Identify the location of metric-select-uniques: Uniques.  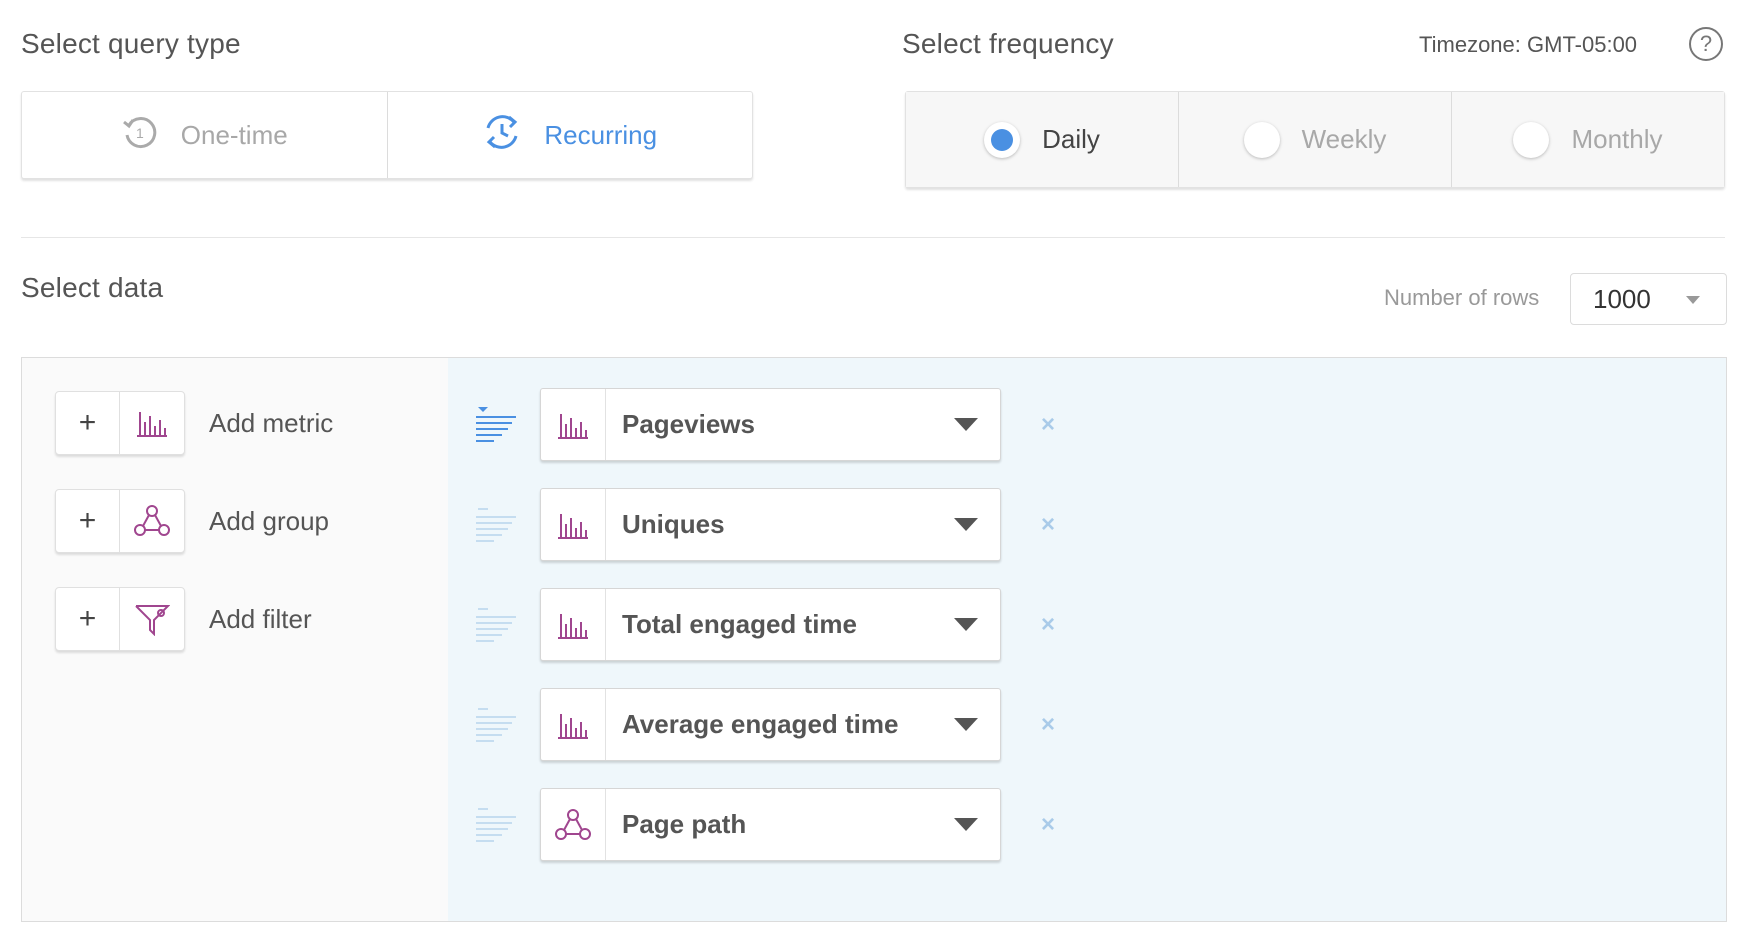
(770, 524).